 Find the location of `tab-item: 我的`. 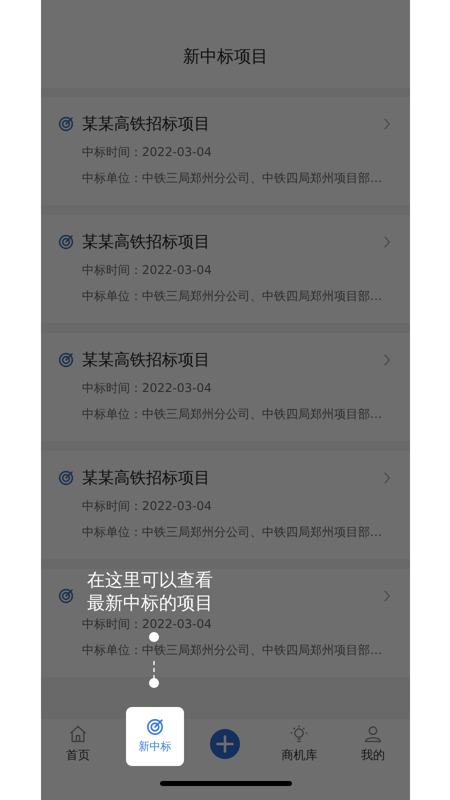

tab-item: 我的 is located at coordinates (373, 744).